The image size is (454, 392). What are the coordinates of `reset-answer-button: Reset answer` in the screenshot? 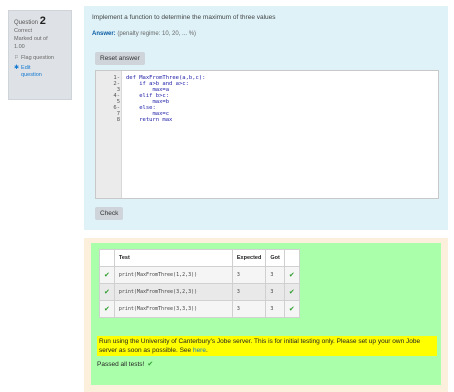 It's located at (120, 58).